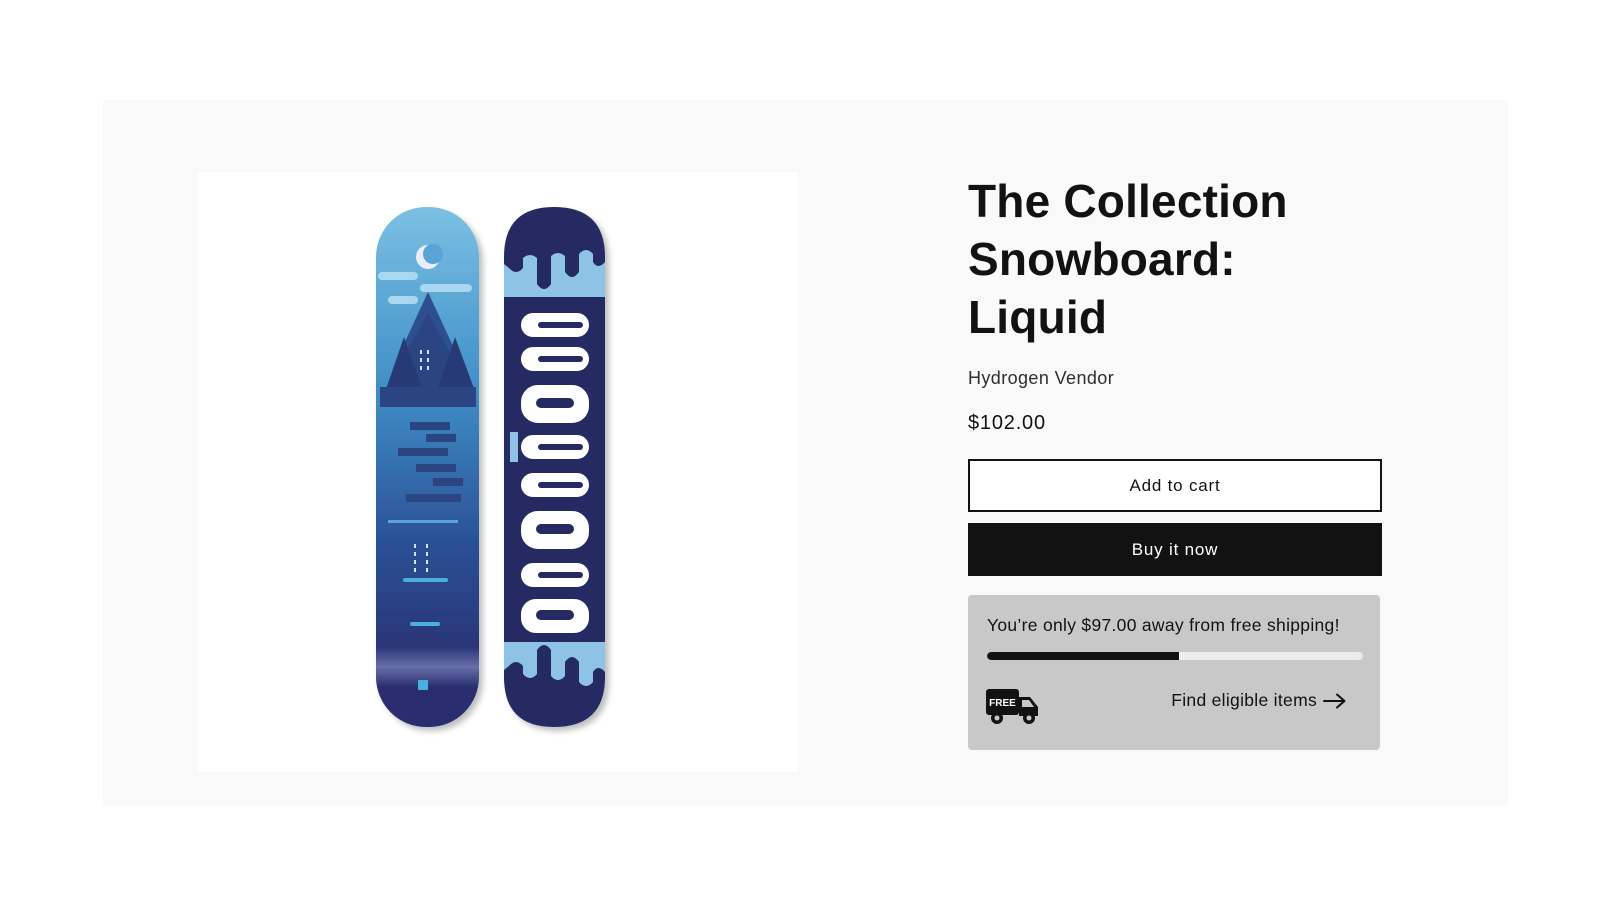  Describe the element at coordinates (1083, 656) in the screenshot. I see `free-shipping-progress-fill` at that location.